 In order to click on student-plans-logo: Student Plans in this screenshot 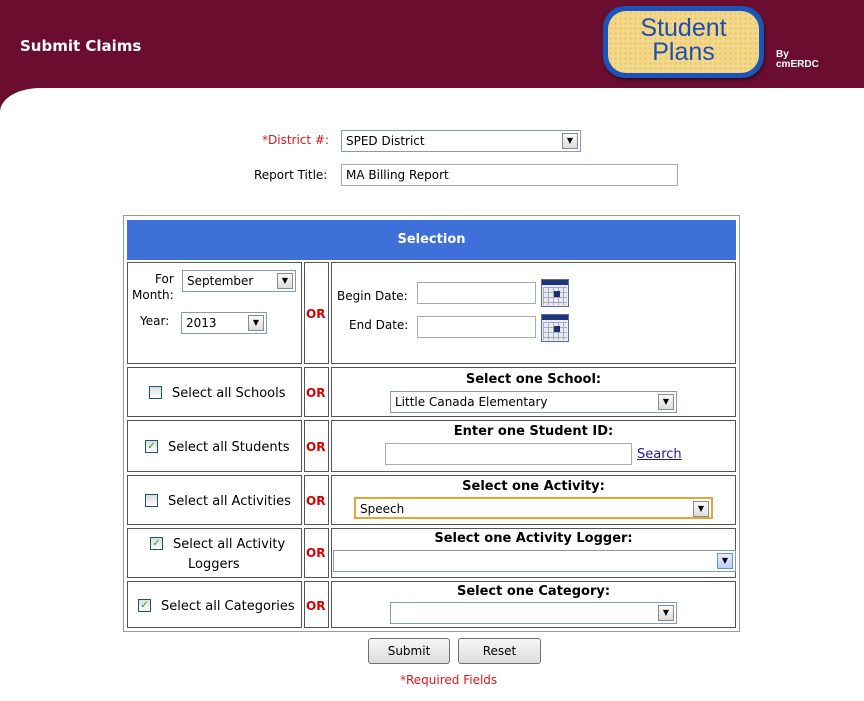, I will do `click(683, 42)`.